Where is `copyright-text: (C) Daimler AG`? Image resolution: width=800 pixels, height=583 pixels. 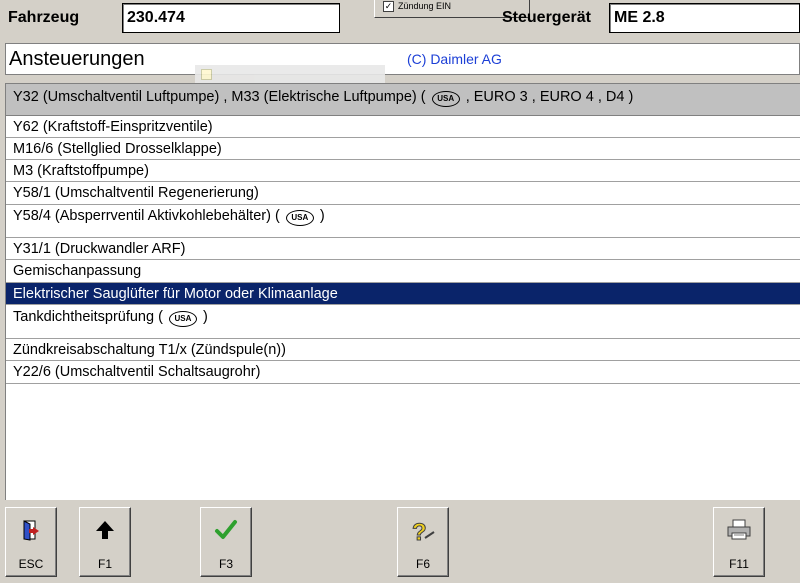 copyright-text: (C) Daimler AG is located at coordinates (454, 59).